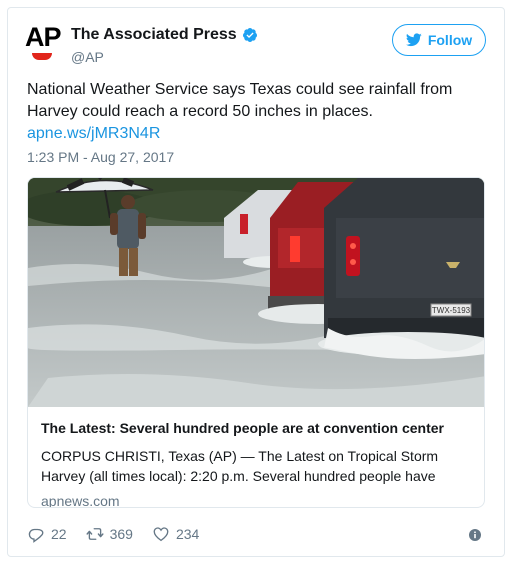 The width and height of the screenshot is (508, 562). Describe the element at coordinates (80, 500) in the screenshot. I see `card-domain: apnews.com` at that location.